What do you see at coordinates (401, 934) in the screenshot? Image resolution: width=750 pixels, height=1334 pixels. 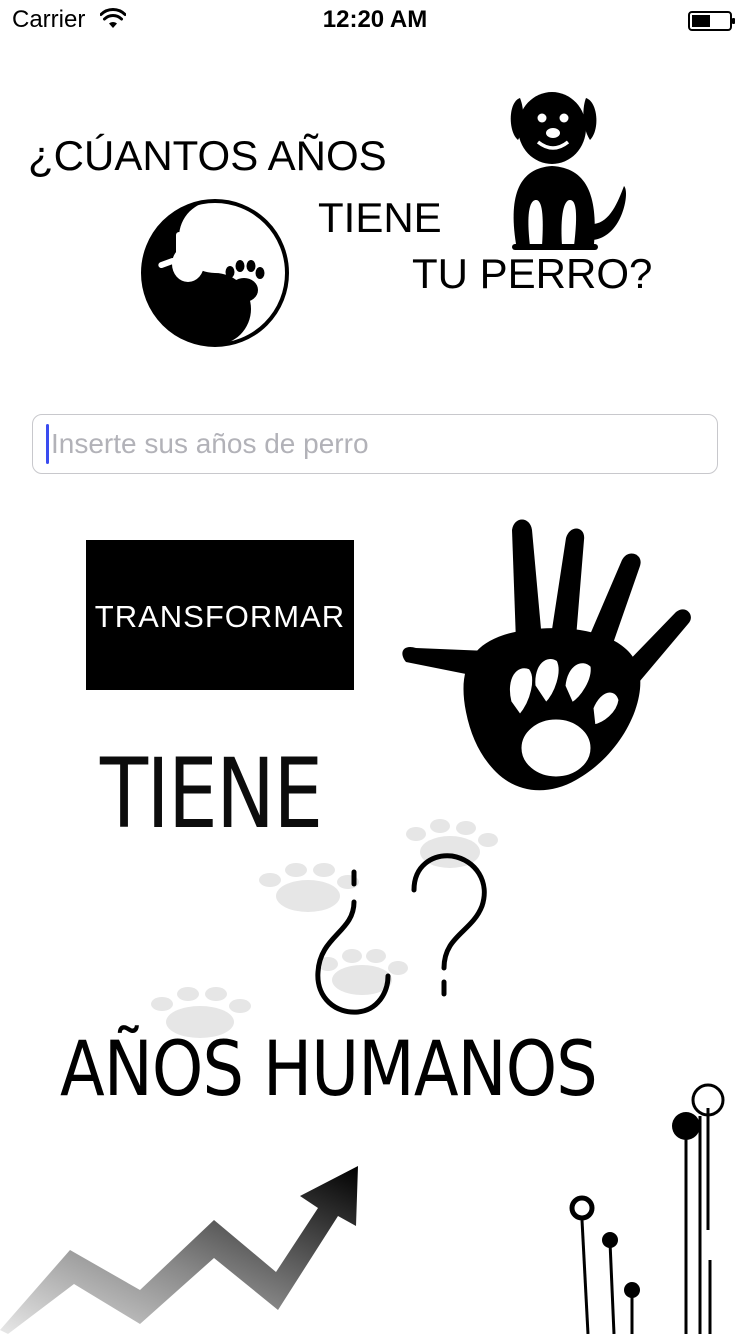 I see `question-mark-icon` at bounding box center [401, 934].